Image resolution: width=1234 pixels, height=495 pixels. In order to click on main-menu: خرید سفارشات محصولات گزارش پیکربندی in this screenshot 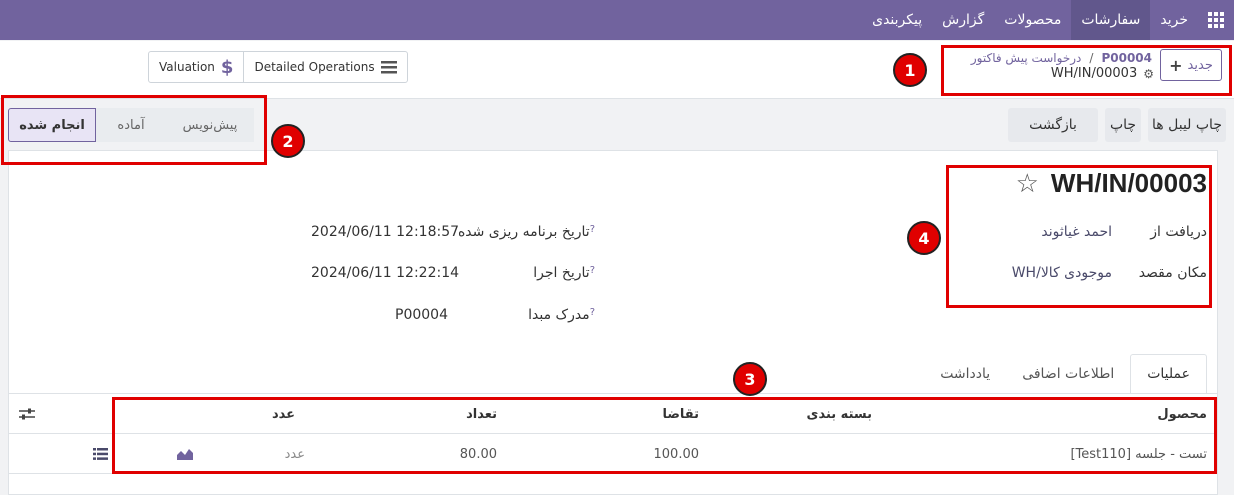, I will do `click(1048, 20)`.